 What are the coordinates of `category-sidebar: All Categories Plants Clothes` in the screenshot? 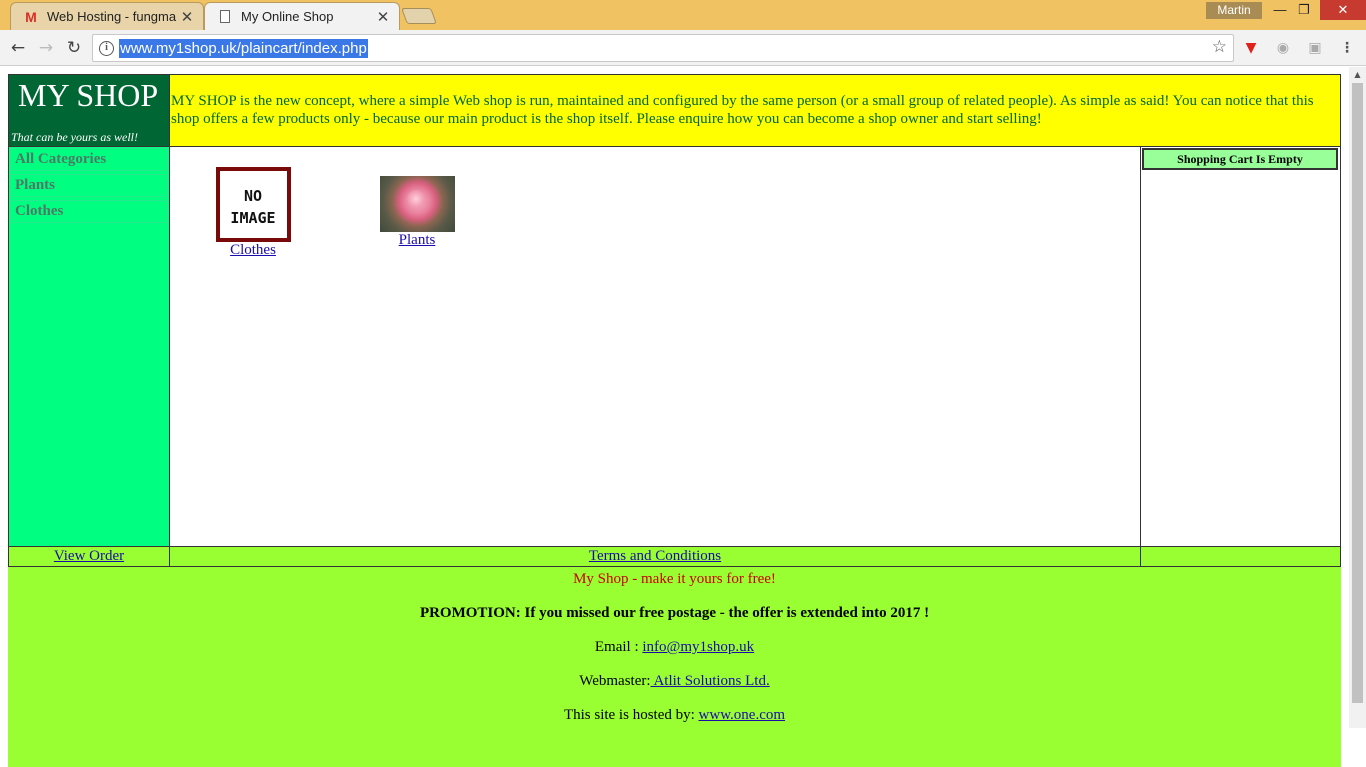 It's located at (89, 346).